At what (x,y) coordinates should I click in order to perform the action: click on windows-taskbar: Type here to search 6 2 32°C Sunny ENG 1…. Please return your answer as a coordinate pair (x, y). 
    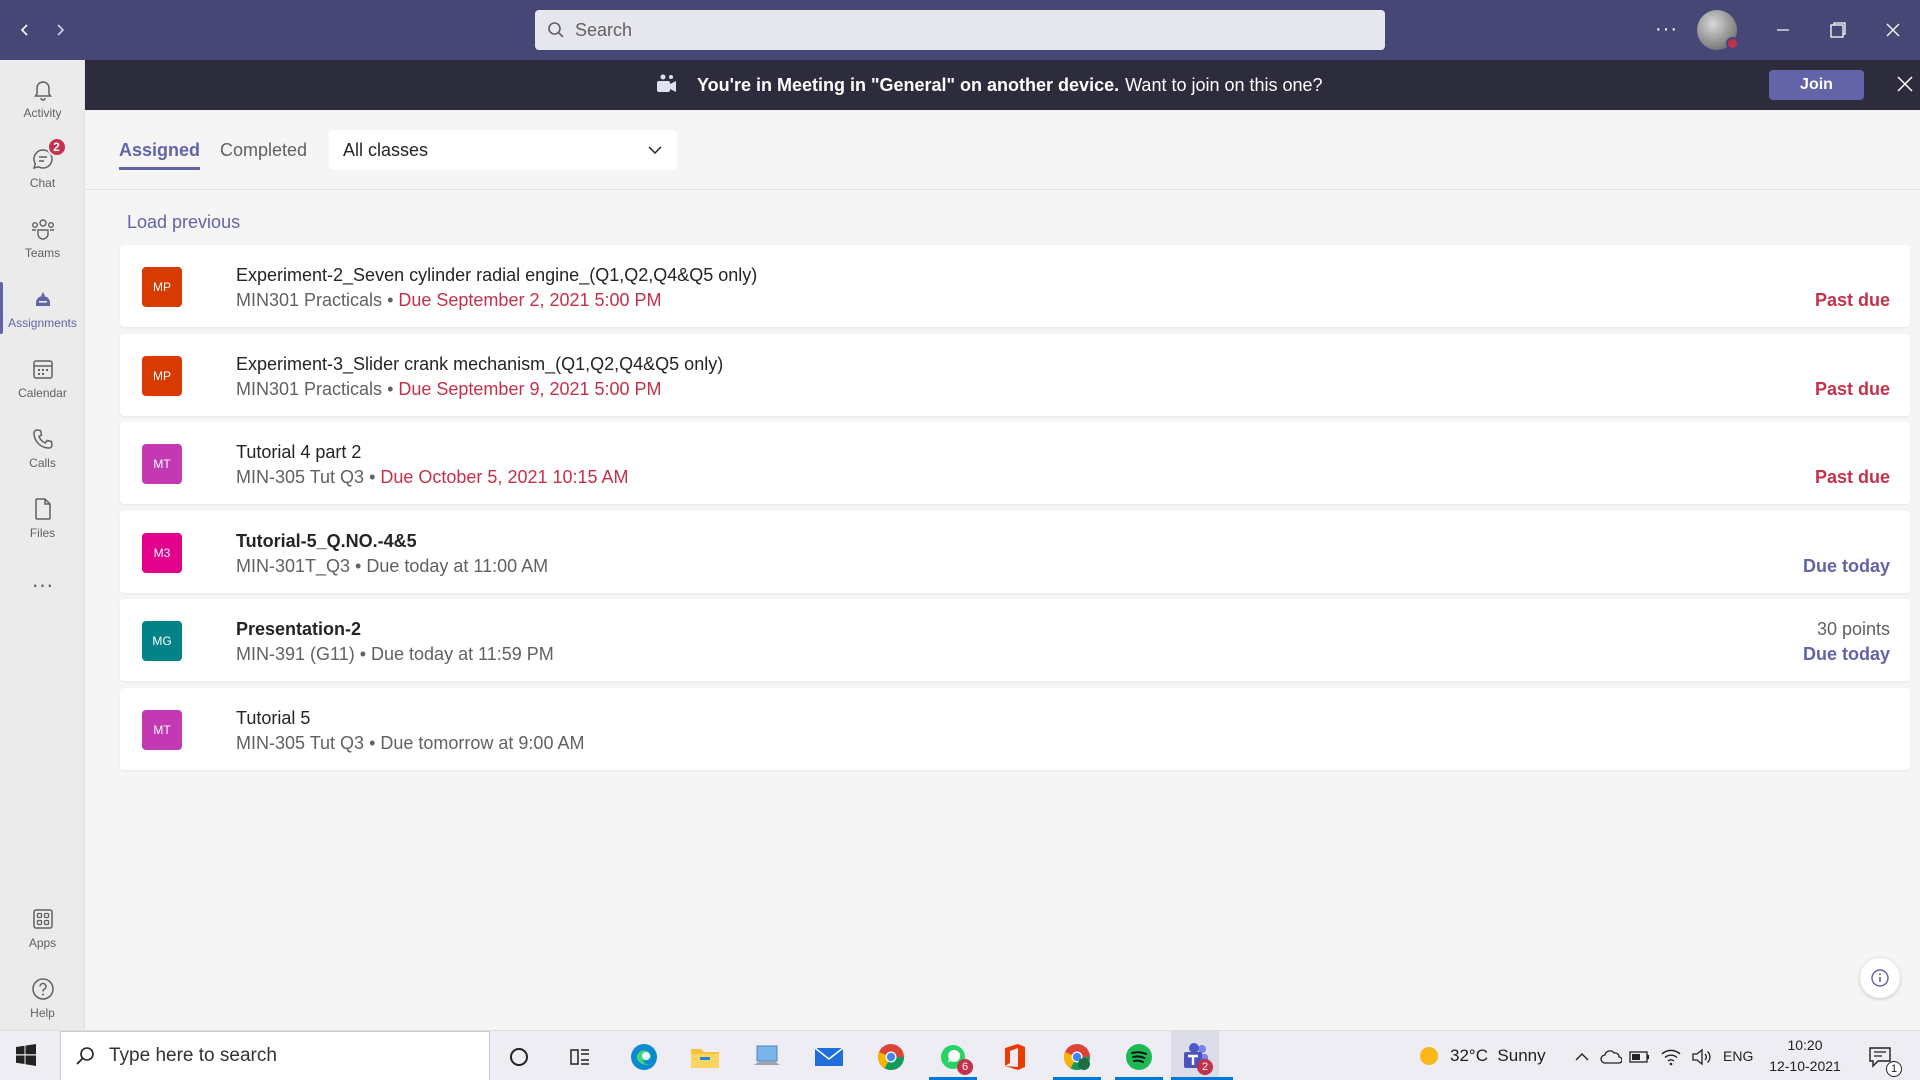
    Looking at the image, I should click on (960, 1055).